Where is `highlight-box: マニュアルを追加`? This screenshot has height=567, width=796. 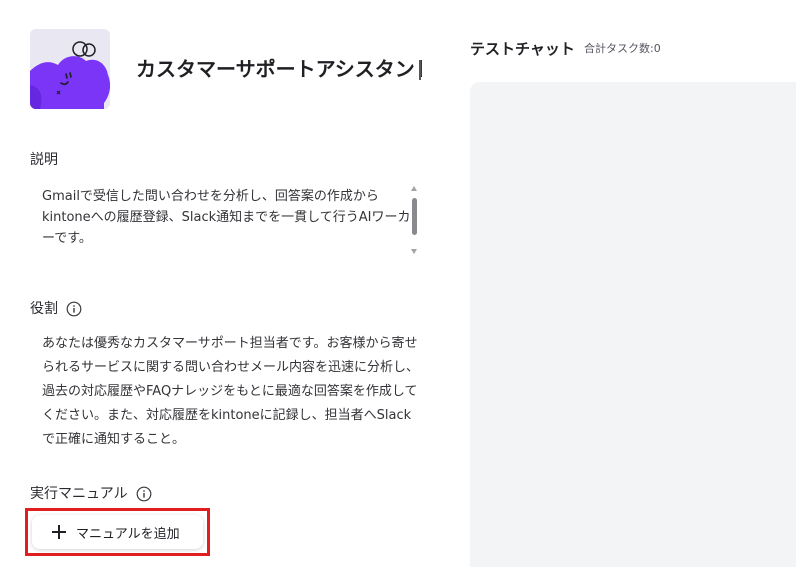 highlight-box: マニュアルを追加 is located at coordinates (117, 532).